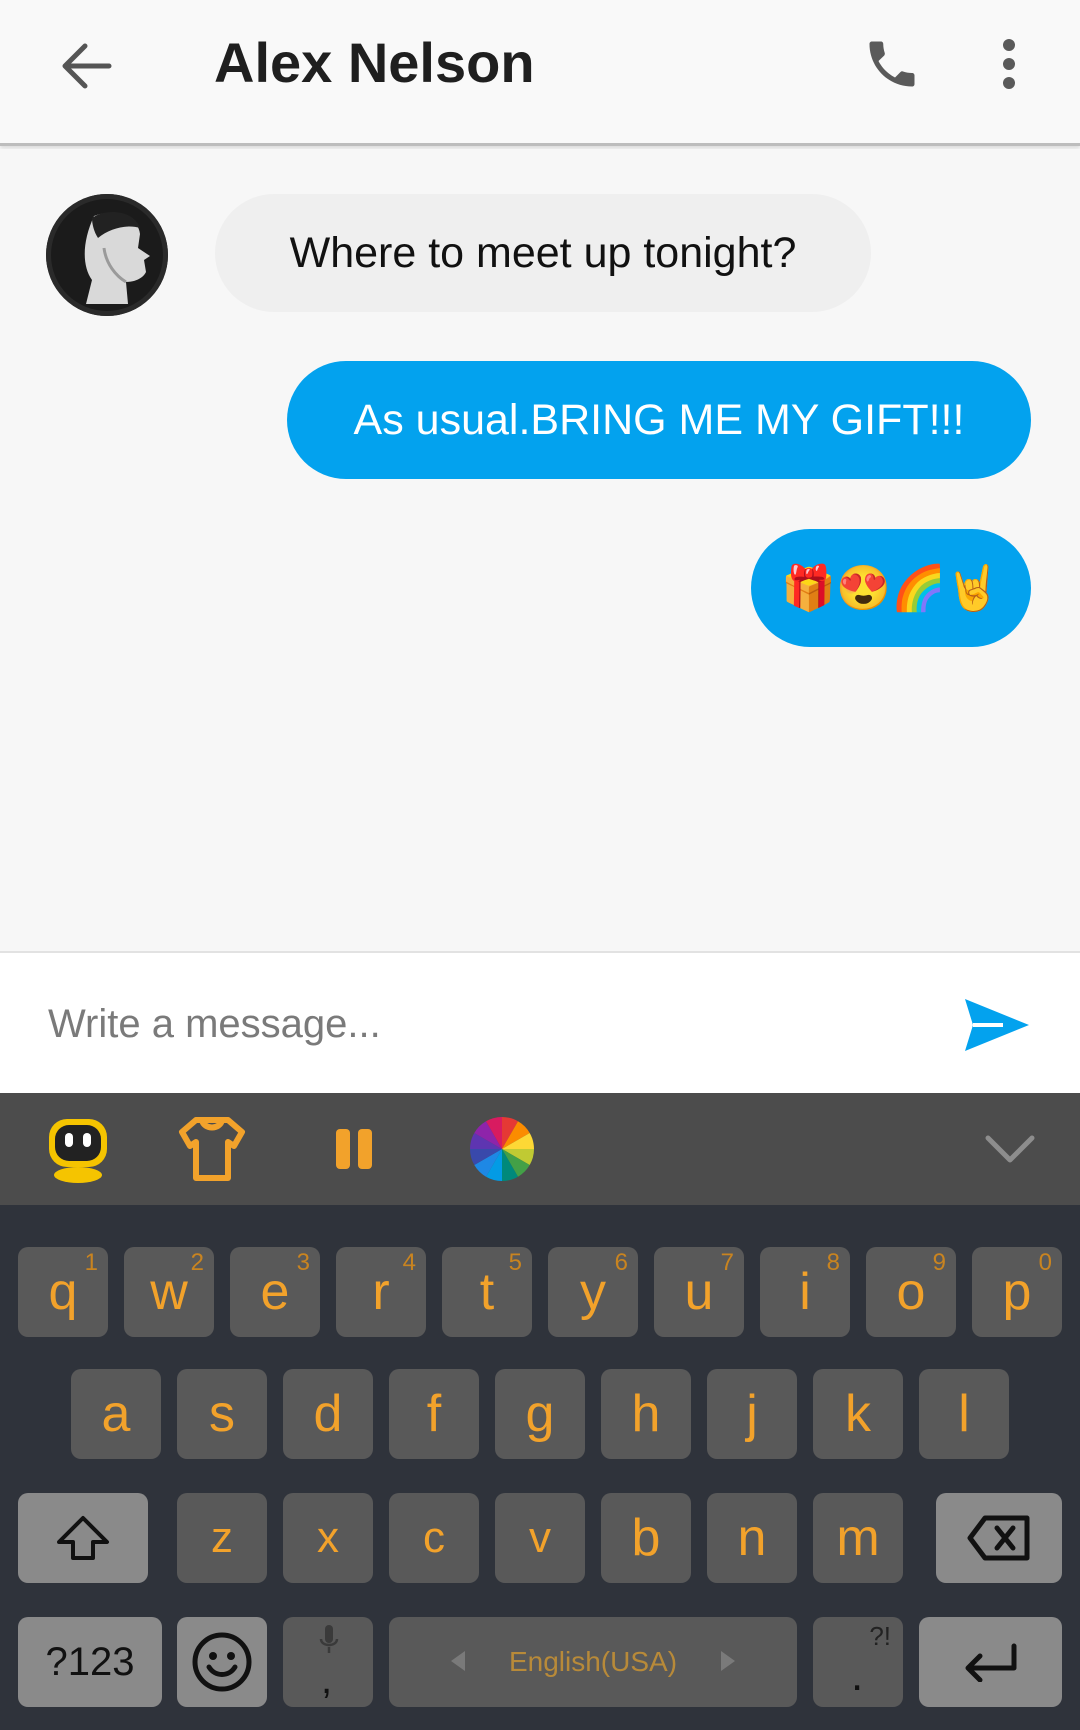 This screenshot has height=1730, width=1080. I want to click on outgoing-message: As usual.BRING ME MY GIFT!!!, so click(659, 420).